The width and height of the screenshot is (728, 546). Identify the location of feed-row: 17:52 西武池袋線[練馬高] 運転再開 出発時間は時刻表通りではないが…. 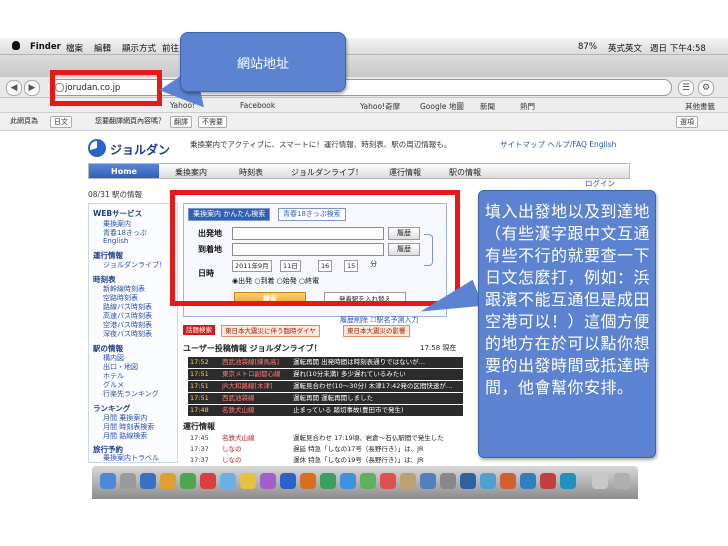
(325, 362).